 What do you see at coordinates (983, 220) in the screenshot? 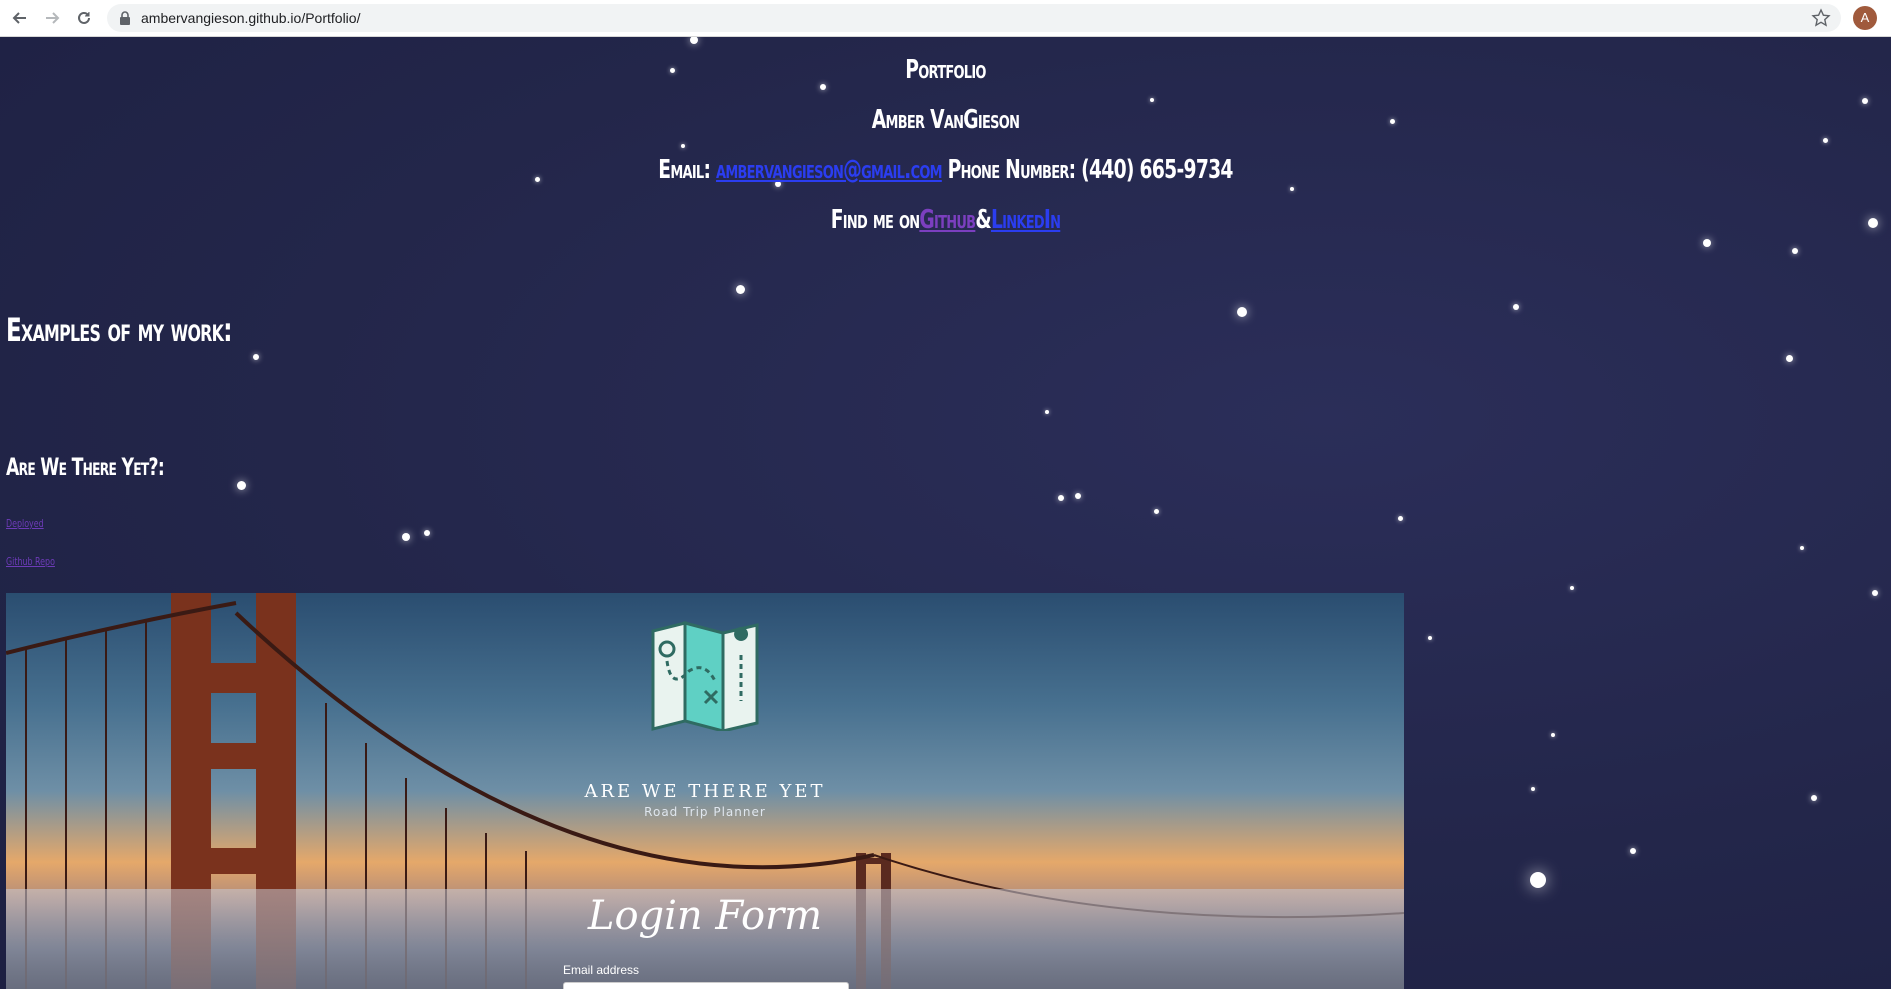
I see `ampersand-text: &` at bounding box center [983, 220].